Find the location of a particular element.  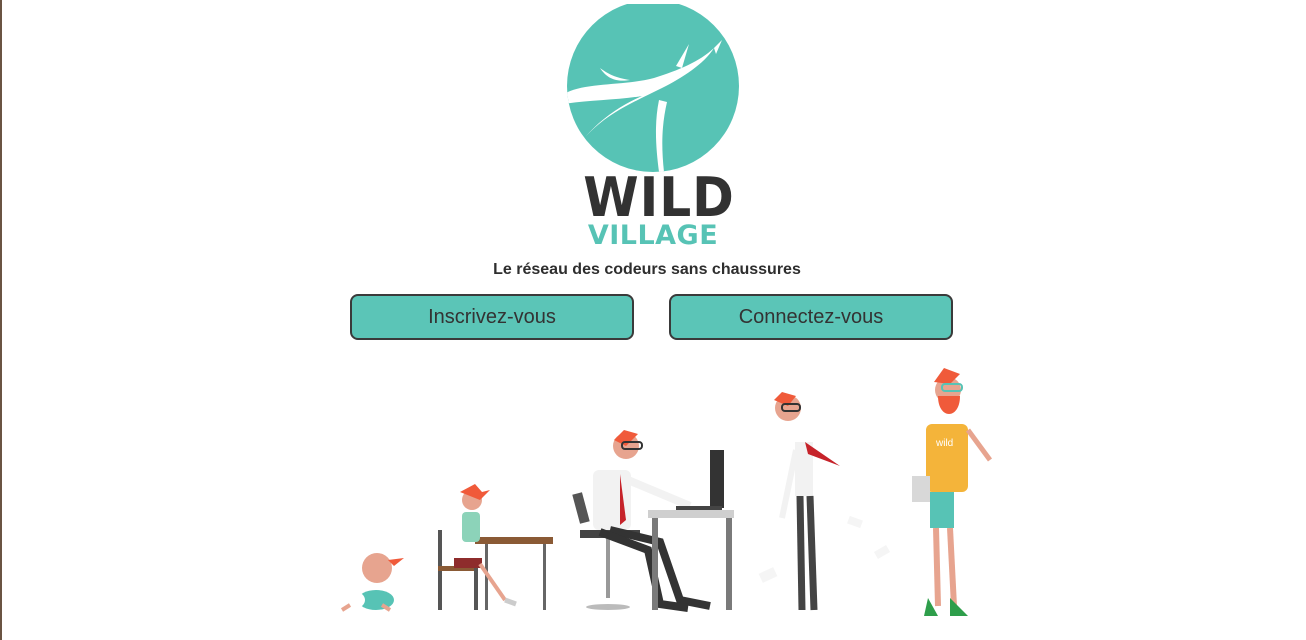

login-button: Connectez-vous is located at coordinates (811, 317).